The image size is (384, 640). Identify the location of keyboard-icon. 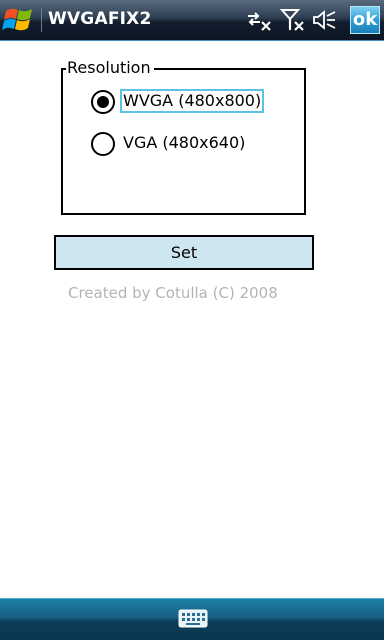
(193, 619).